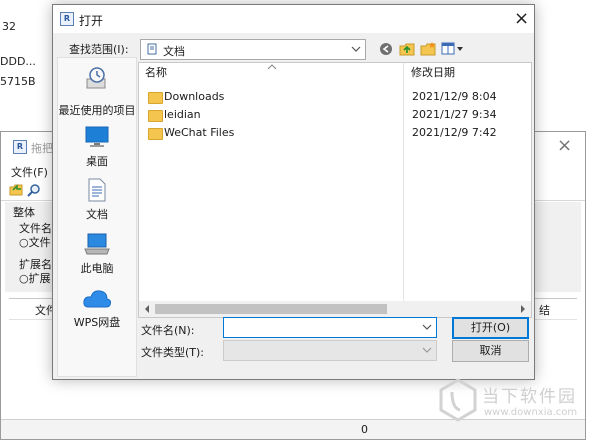  Describe the element at coordinates (194, 96) in the screenshot. I see `file-name: Downloads` at that location.